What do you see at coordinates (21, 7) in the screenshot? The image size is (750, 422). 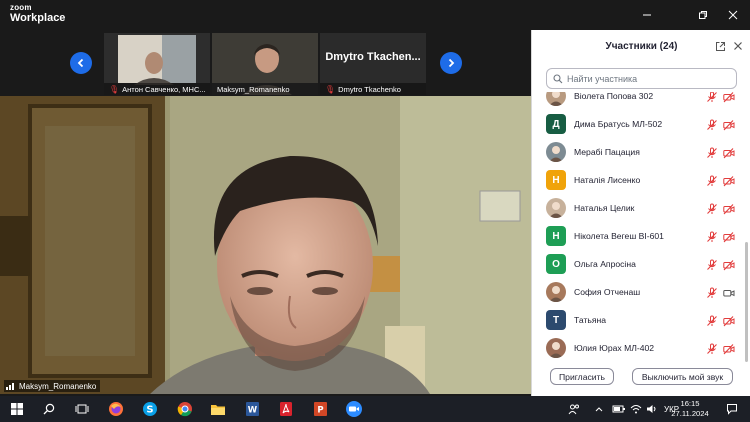 I see `brand-line-1: zoom` at bounding box center [21, 7].